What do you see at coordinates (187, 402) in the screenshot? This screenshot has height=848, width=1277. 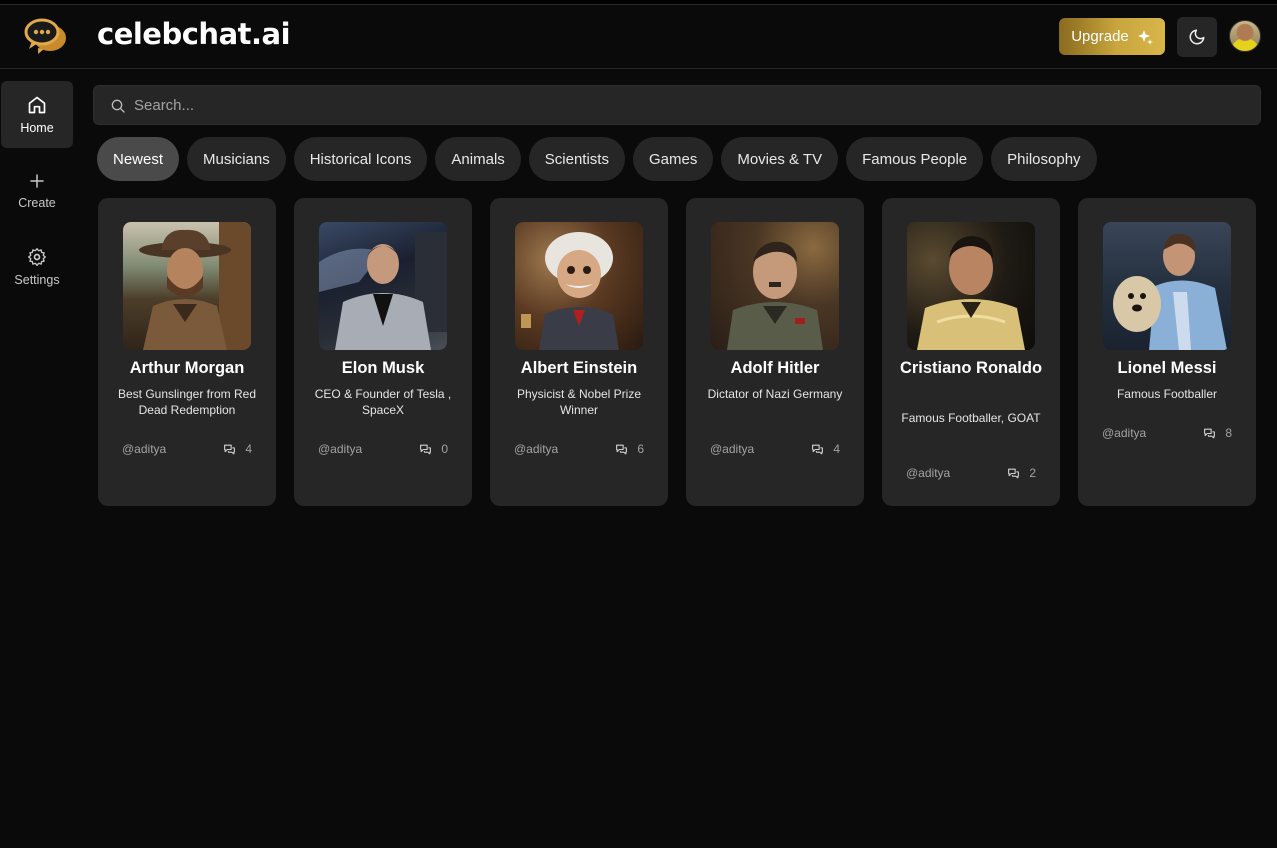 I see `character-description: Best Gunslinger from Red Dead Redemption` at bounding box center [187, 402].